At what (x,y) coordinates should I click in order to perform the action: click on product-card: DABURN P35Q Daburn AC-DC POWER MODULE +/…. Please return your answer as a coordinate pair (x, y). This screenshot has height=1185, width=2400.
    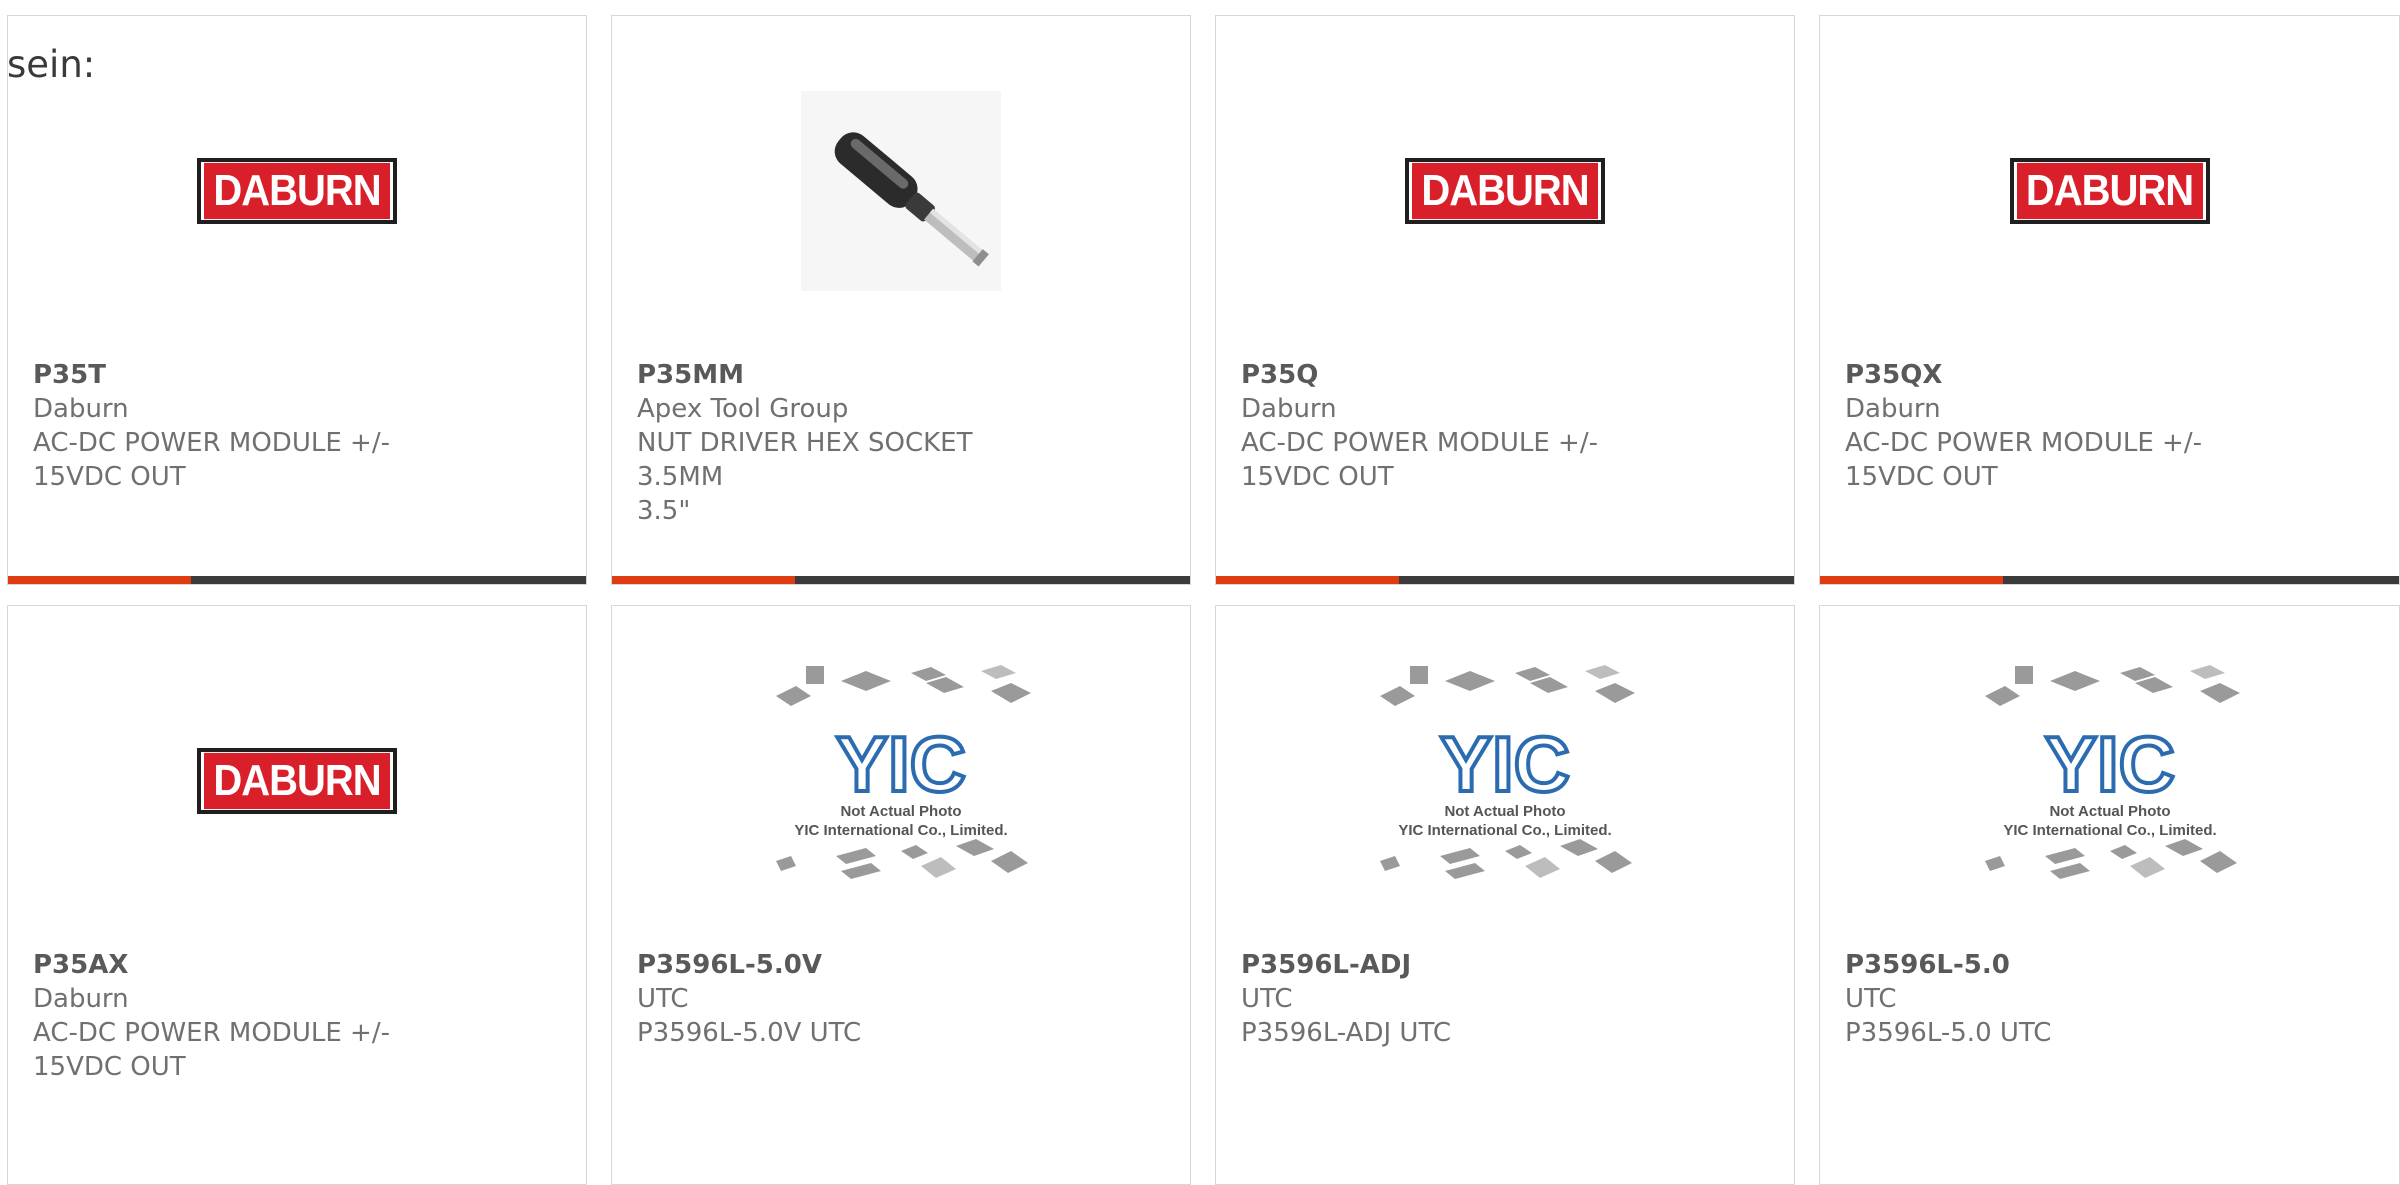
    Looking at the image, I should click on (1505, 300).